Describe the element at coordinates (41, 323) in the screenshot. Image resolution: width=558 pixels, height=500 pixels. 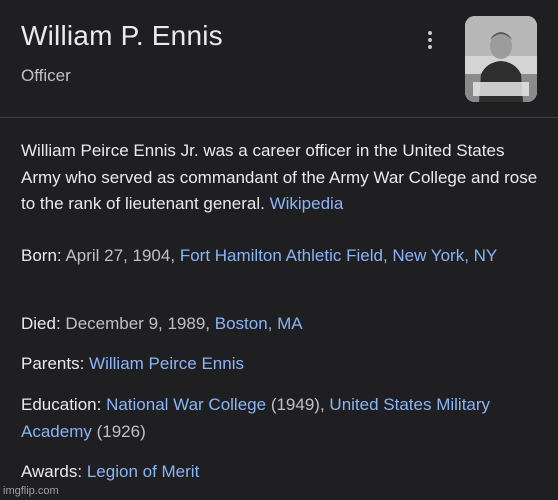
I see `fact-label-died: Died:` at that location.